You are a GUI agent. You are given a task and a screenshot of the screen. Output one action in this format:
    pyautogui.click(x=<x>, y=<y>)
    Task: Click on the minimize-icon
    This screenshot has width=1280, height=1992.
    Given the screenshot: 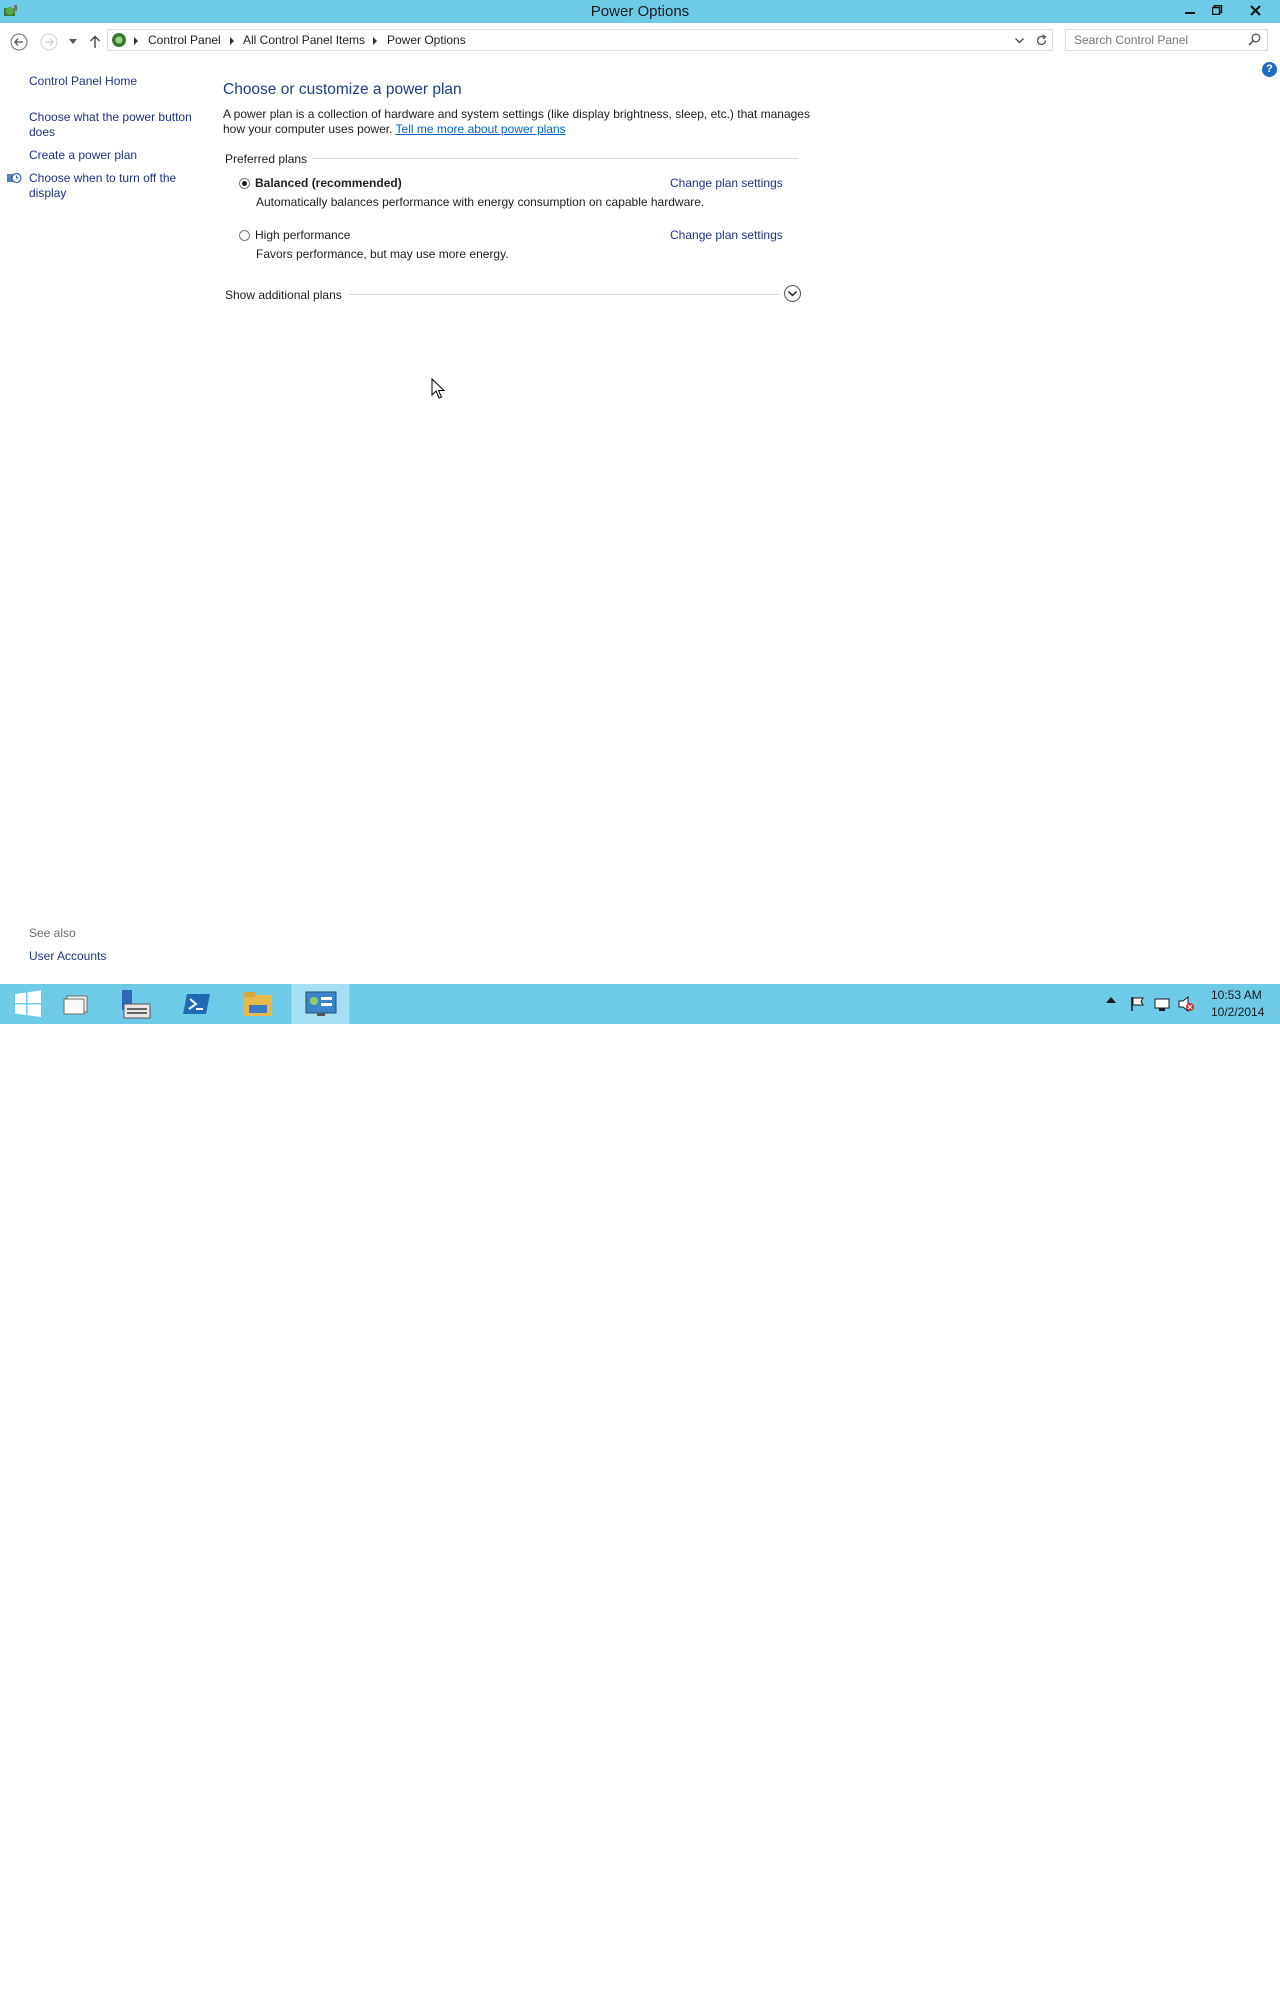 What is the action you would take?
    pyautogui.click(x=1190, y=13)
    